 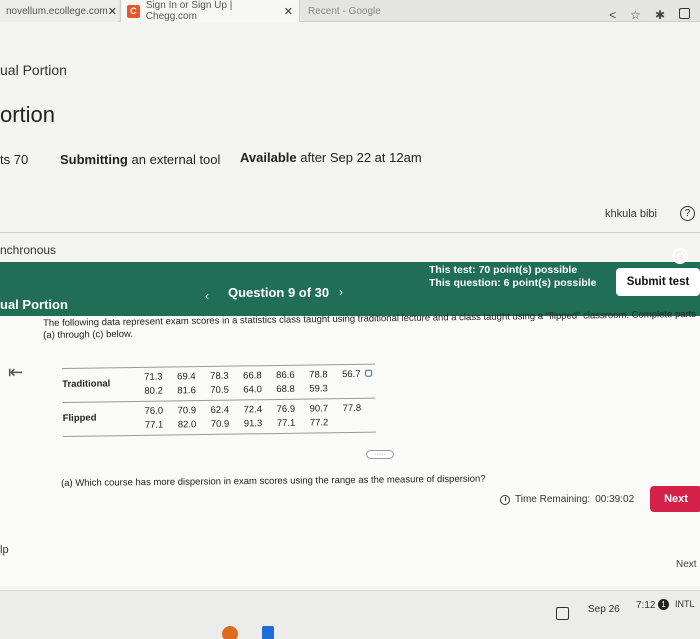 I want to click on table-cell: 90.7, so click(x=319, y=409).